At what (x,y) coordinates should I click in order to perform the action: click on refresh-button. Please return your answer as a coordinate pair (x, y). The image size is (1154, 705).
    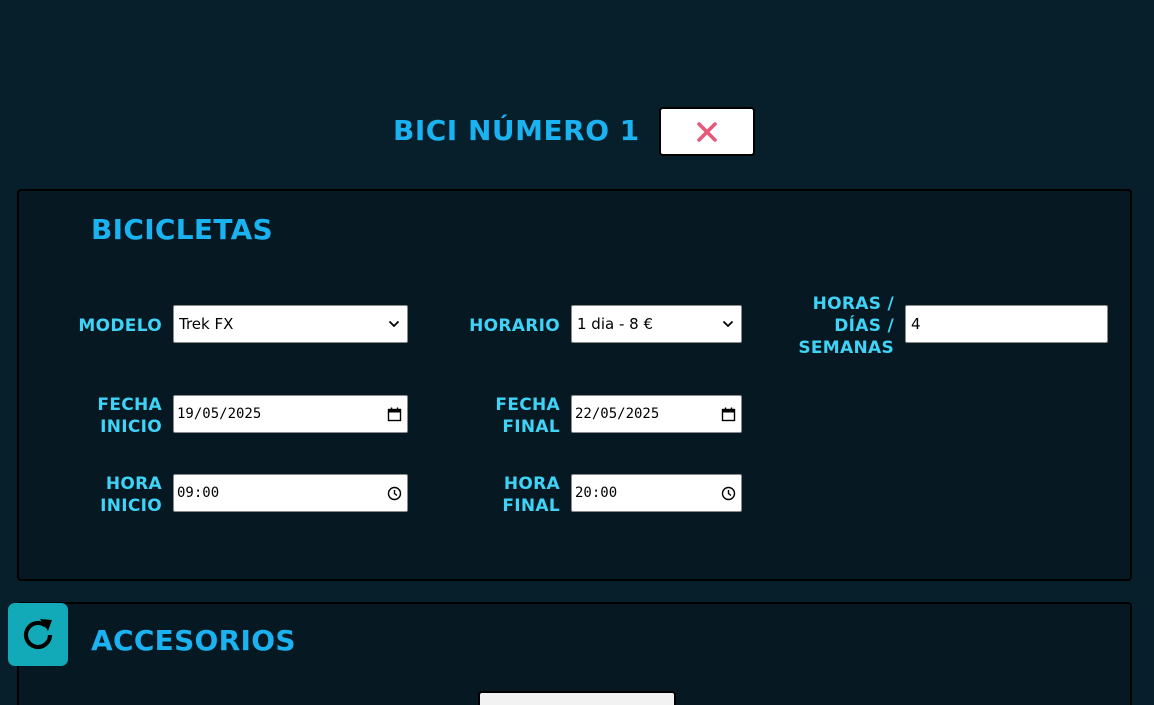
    Looking at the image, I should click on (38, 634).